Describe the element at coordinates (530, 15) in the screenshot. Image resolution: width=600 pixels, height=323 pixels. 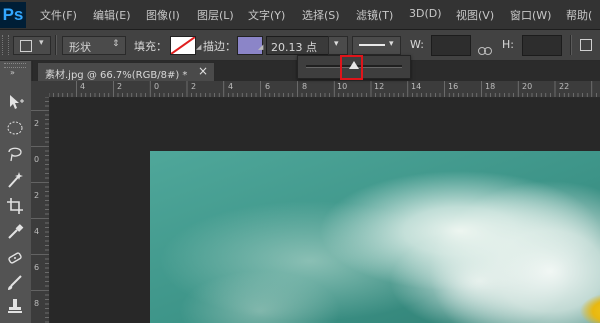
I see `menu-window: 窗口(W)` at that location.